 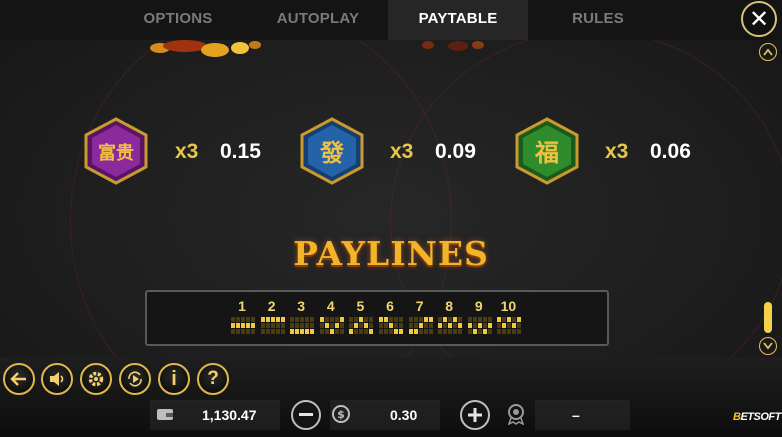 I want to click on help-icon: ?, so click(x=213, y=378).